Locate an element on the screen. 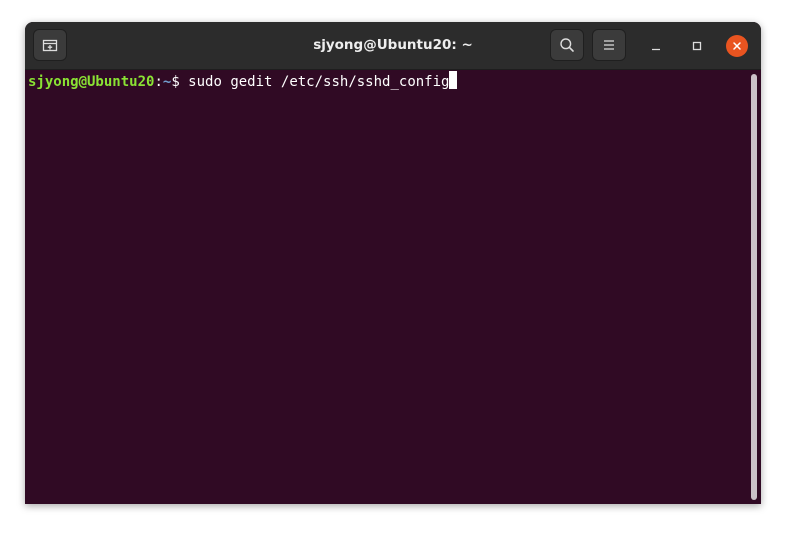 This screenshot has width=786, height=533. menu-button is located at coordinates (609, 45).